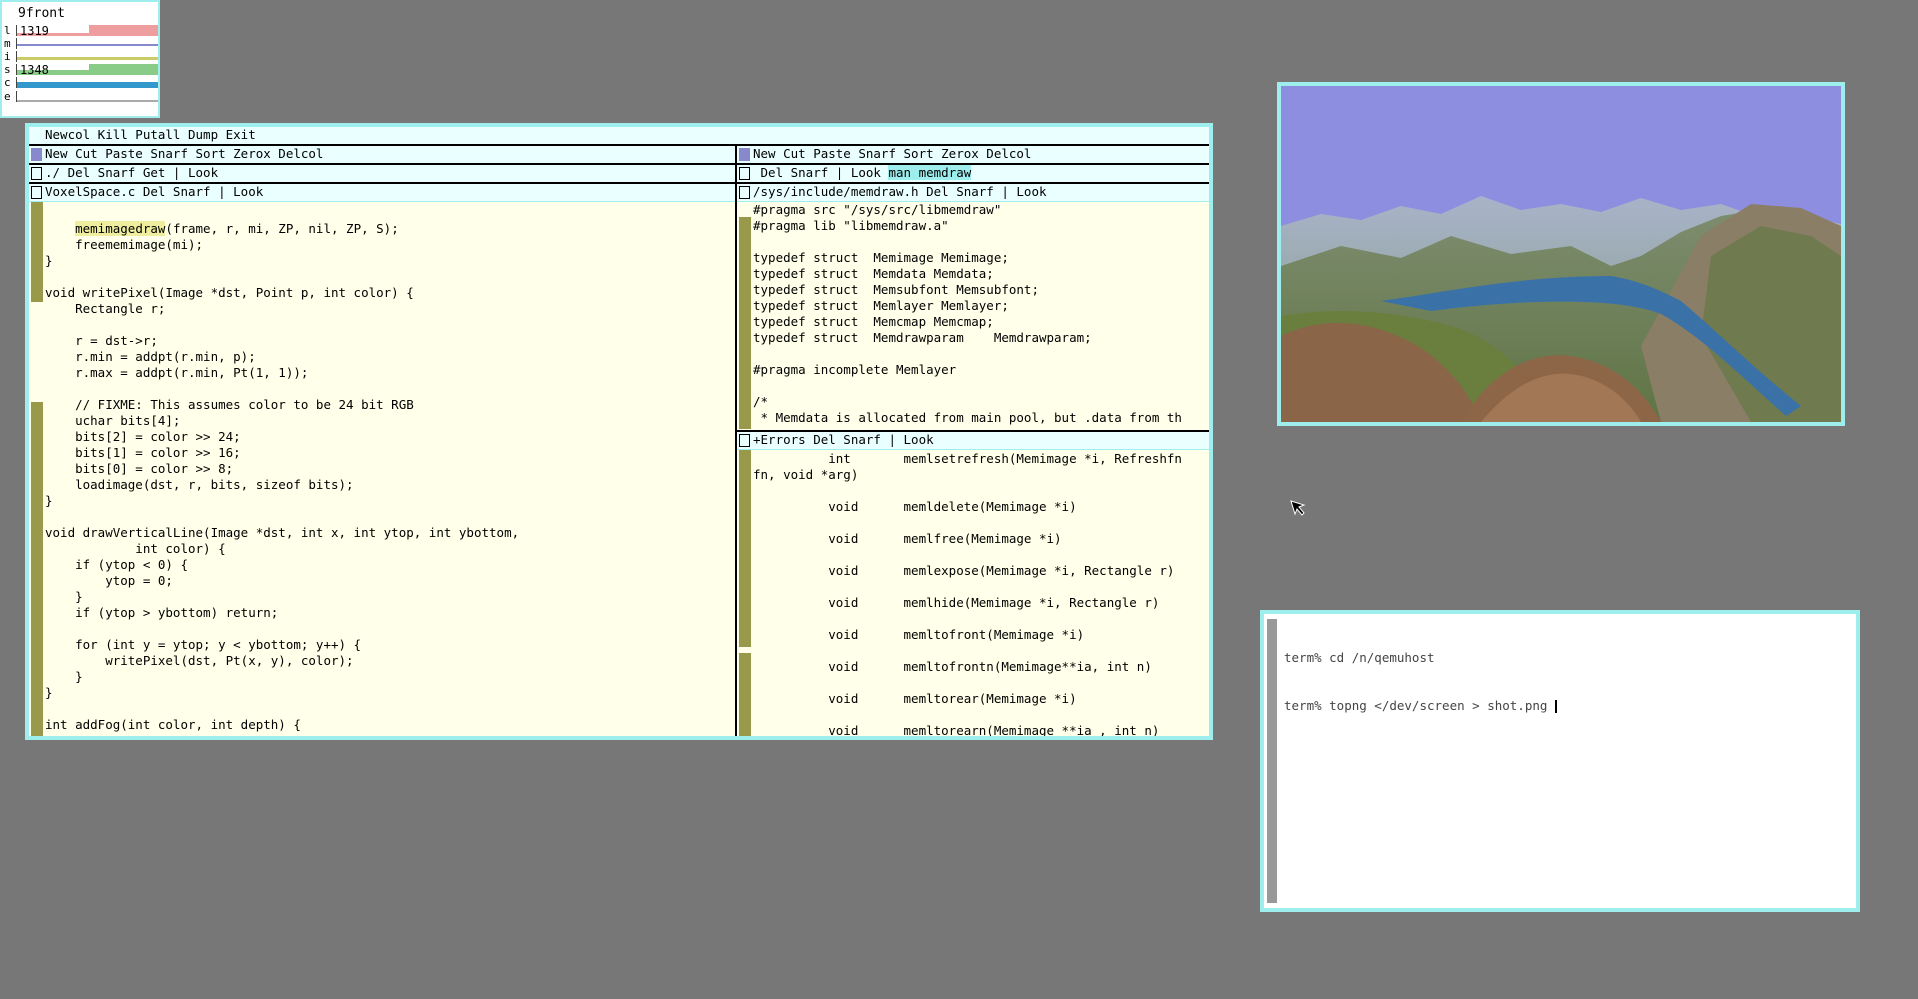 The width and height of the screenshot is (1918, 999). I want to click on code-line: /*, so click(761, 401).